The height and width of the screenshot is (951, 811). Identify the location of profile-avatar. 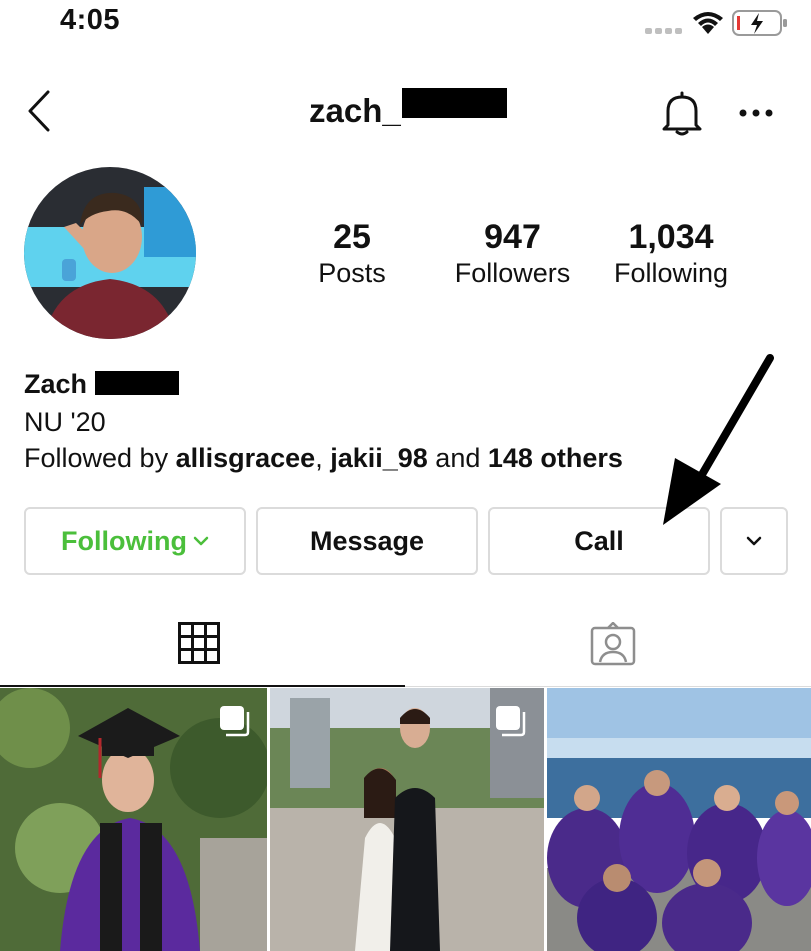
(110, 253).